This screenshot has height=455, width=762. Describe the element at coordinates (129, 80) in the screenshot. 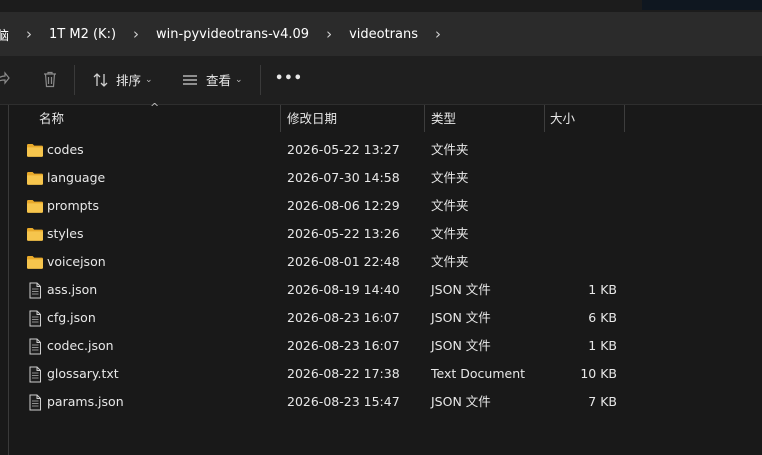

I see `sort-label: 排序` at that location.